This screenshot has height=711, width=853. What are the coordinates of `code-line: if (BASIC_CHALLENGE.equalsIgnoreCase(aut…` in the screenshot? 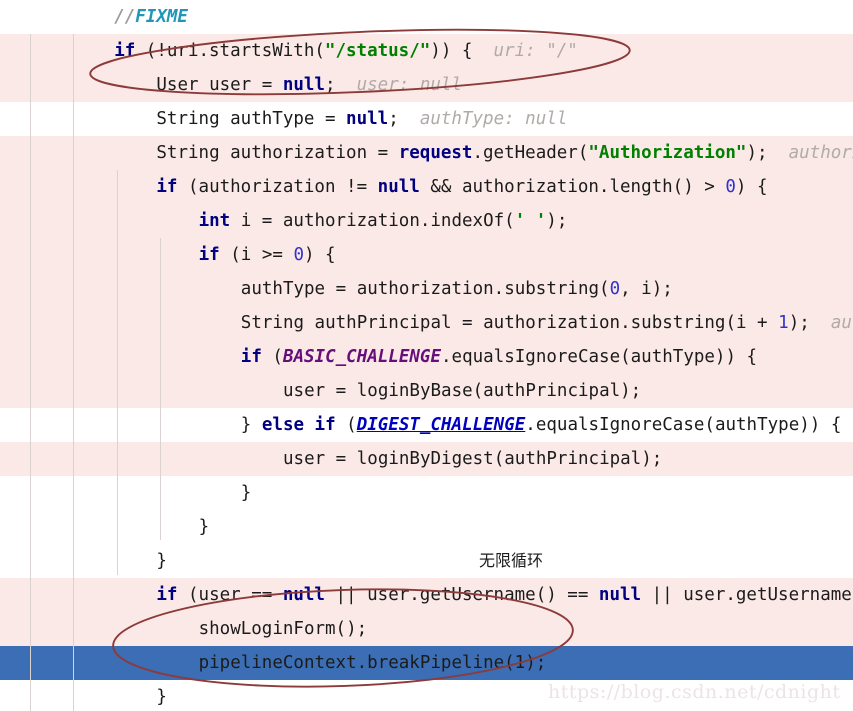 It's located at (499, 357).